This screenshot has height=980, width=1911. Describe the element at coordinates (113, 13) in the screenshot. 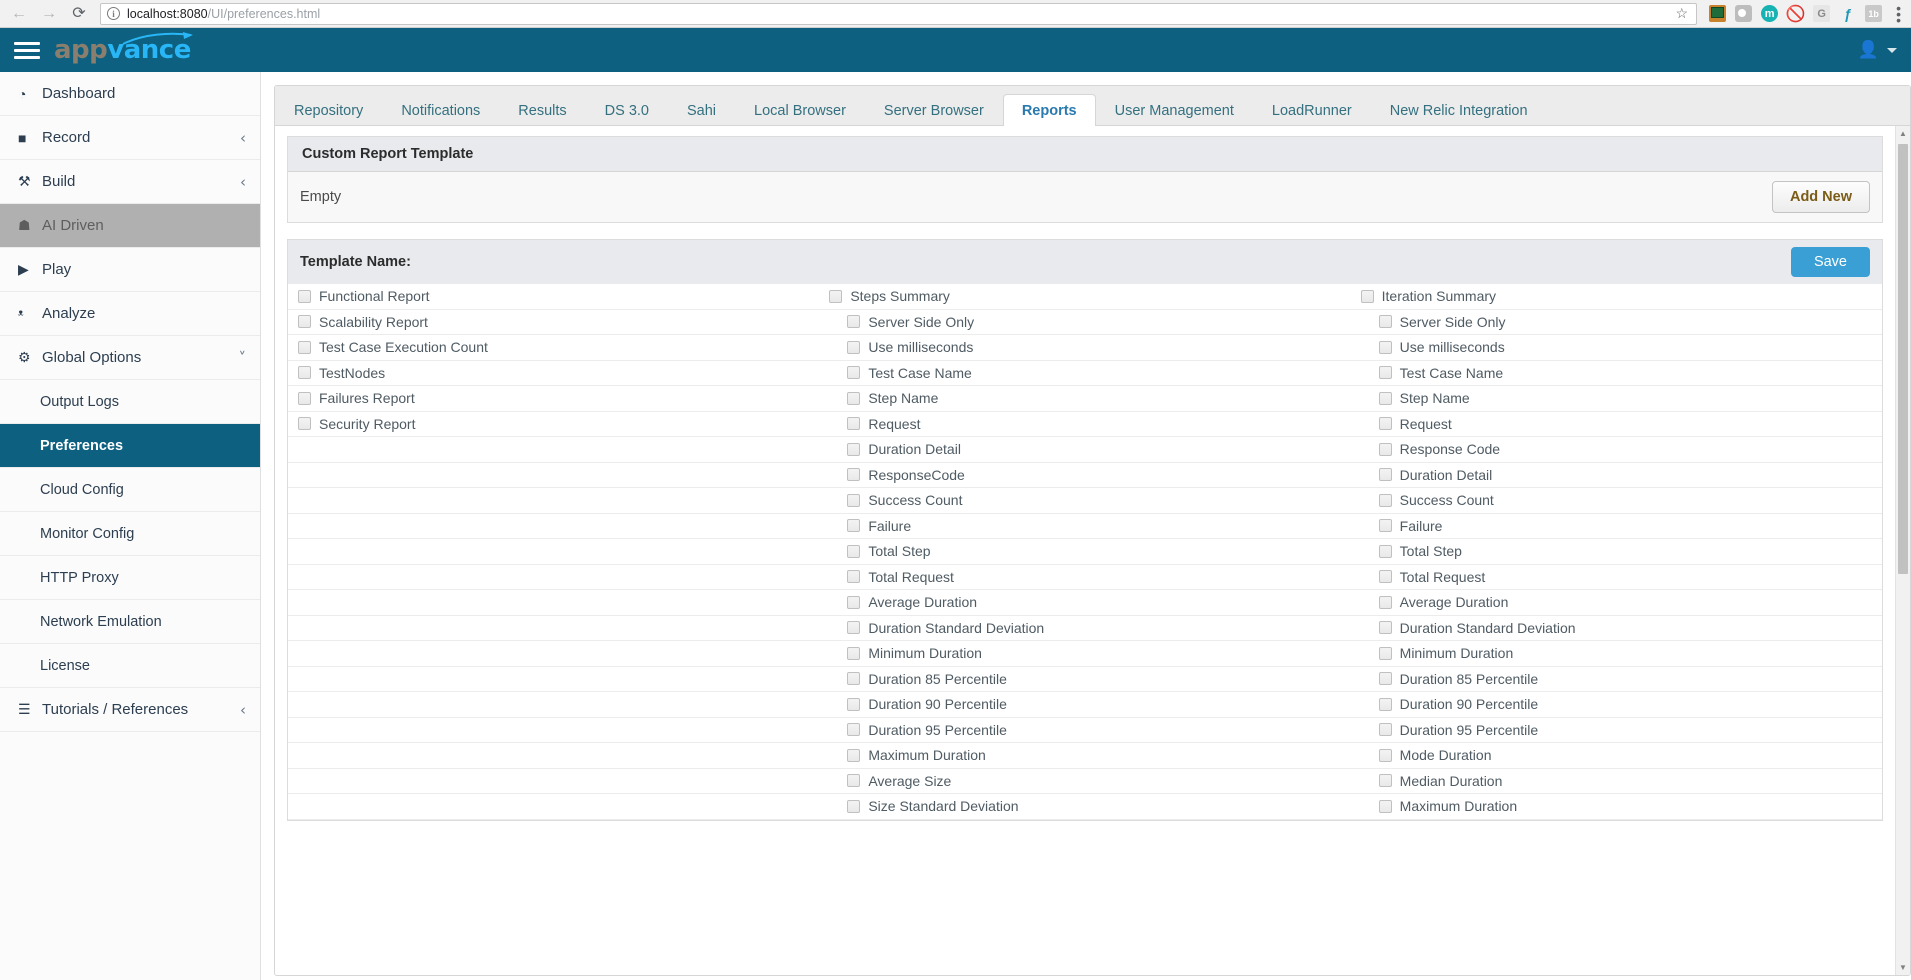

I see `info-icon: i` at that location.